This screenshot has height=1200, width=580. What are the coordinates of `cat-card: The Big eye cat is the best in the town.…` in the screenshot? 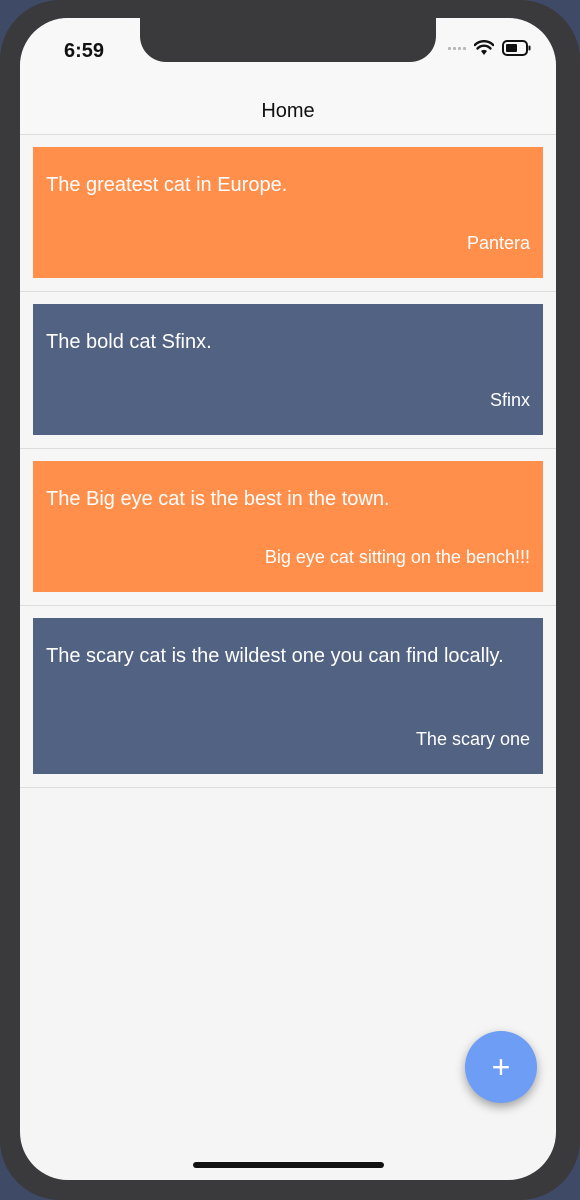 It's located at (288, 526).